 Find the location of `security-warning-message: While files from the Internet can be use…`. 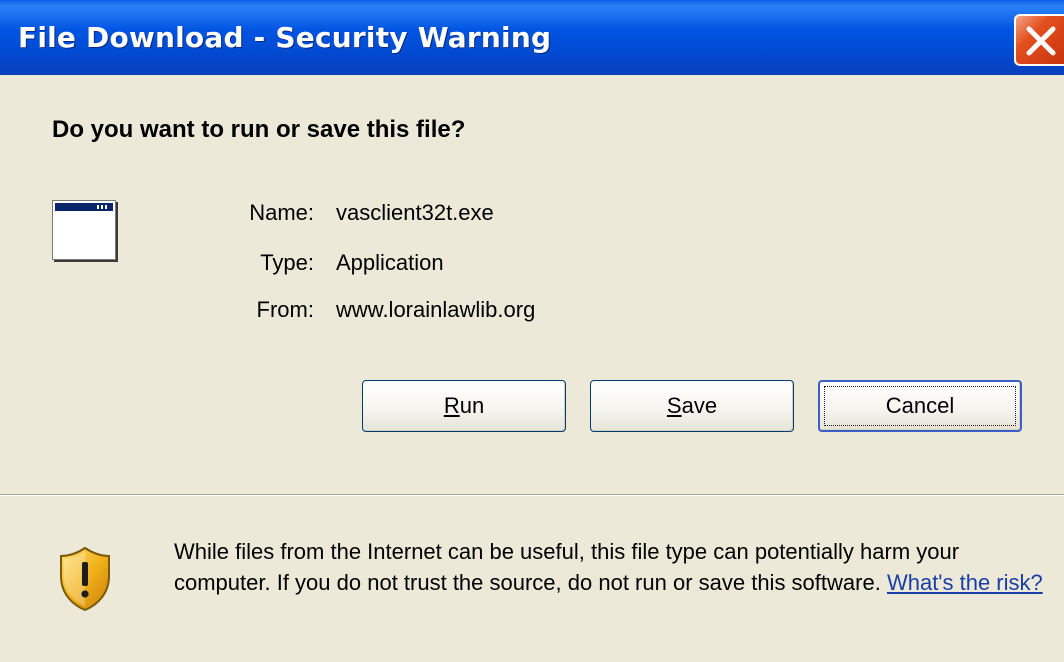

security-warning-message: While files from the Internet can be use… is located at coordinates (609, 567).